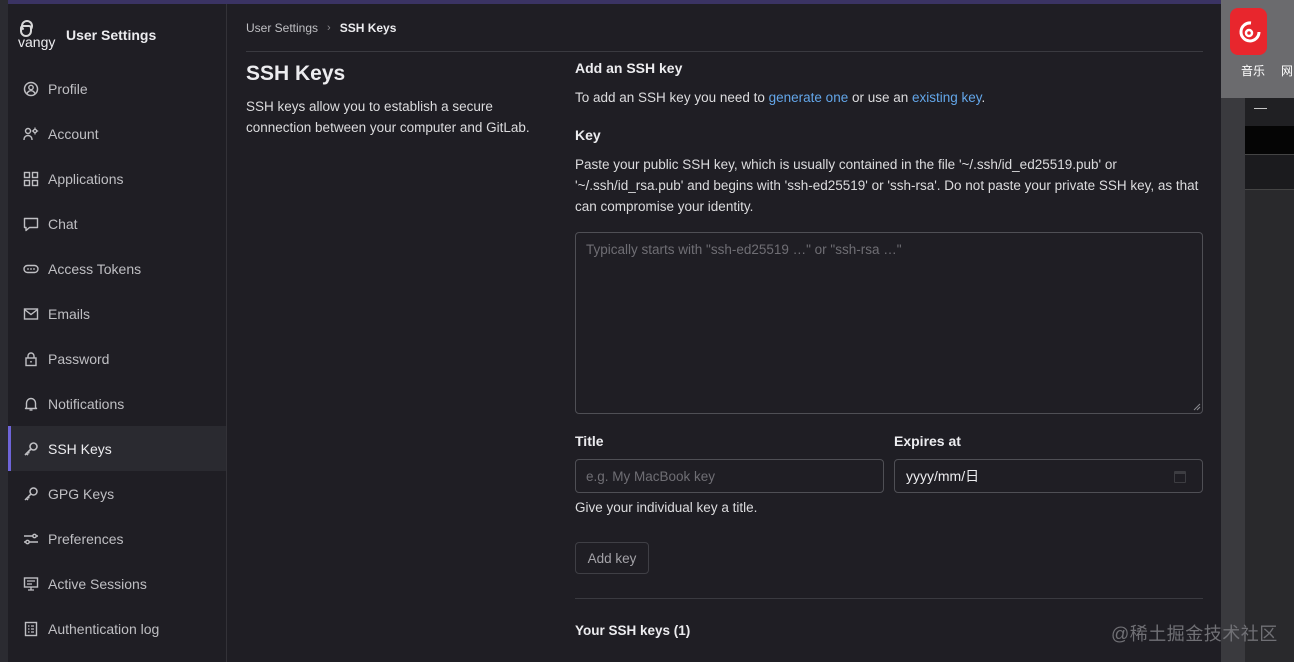 The width and height of the screenshot is (1294, 662). I want to click on sidebar-item-label: GPG Keys, so click(81, 493).